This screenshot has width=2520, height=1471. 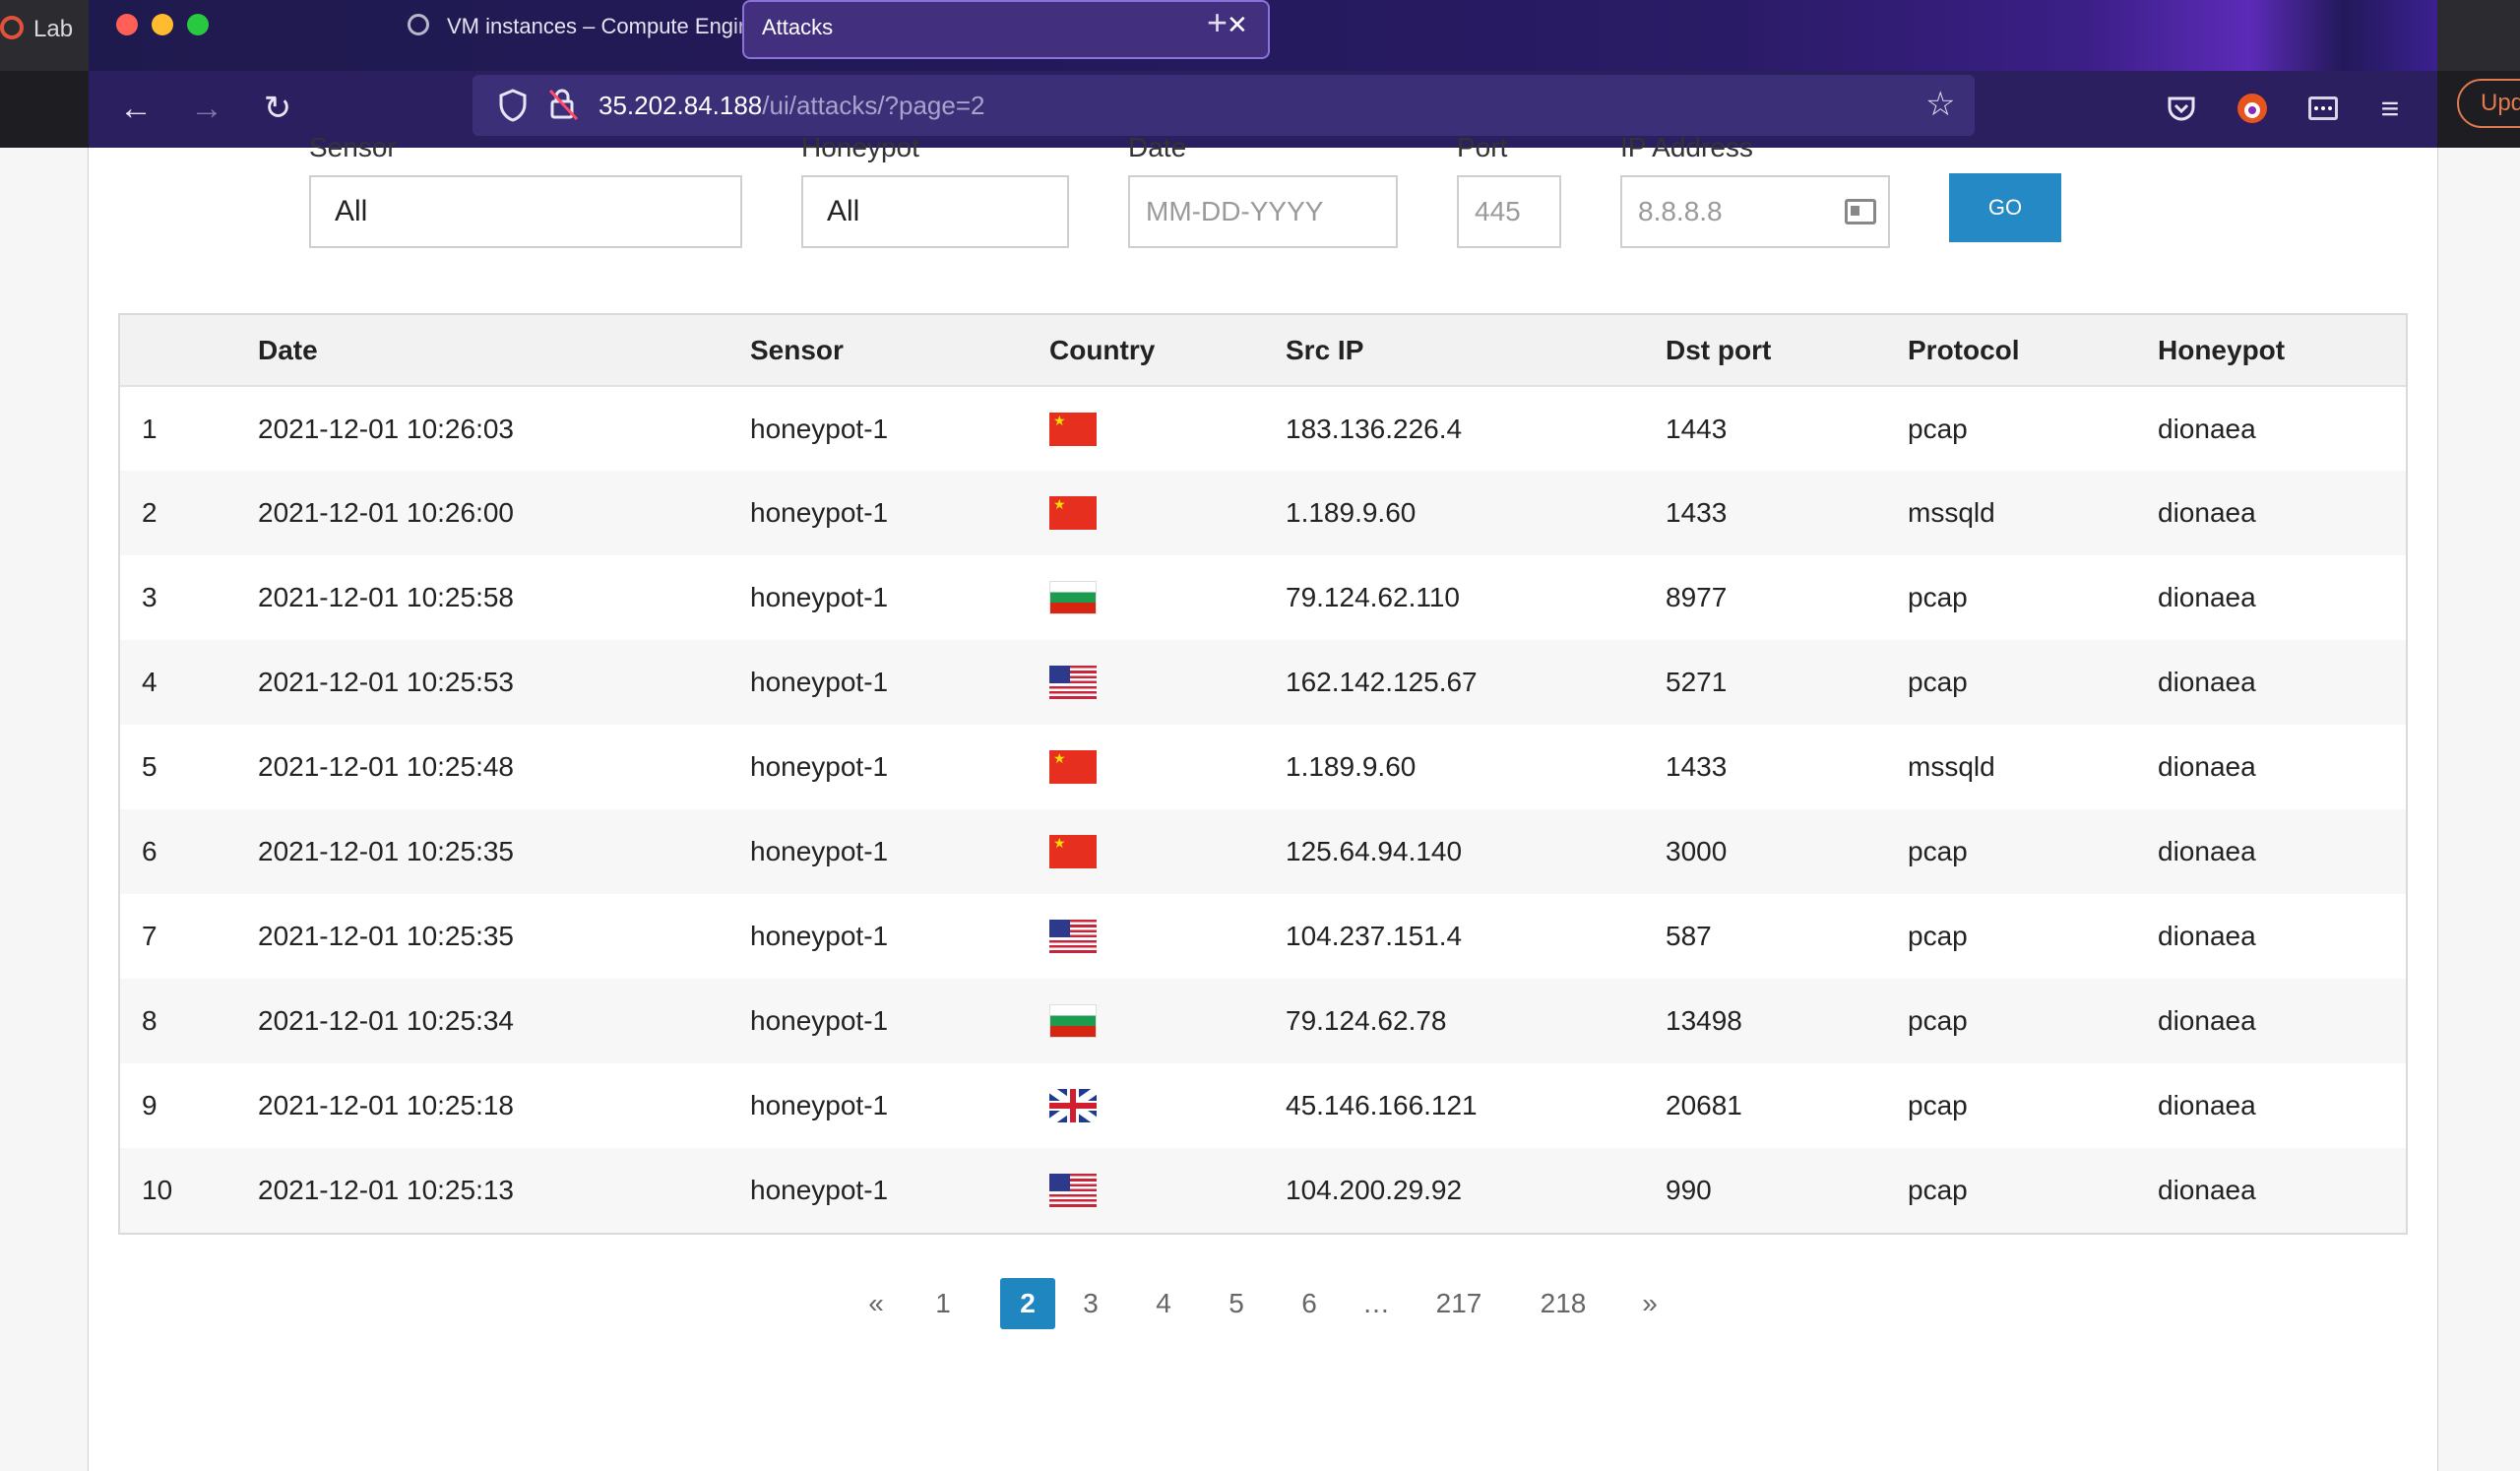 I want to click on hamburger-menu-icon: ≡, so click(x=2390, y=108).